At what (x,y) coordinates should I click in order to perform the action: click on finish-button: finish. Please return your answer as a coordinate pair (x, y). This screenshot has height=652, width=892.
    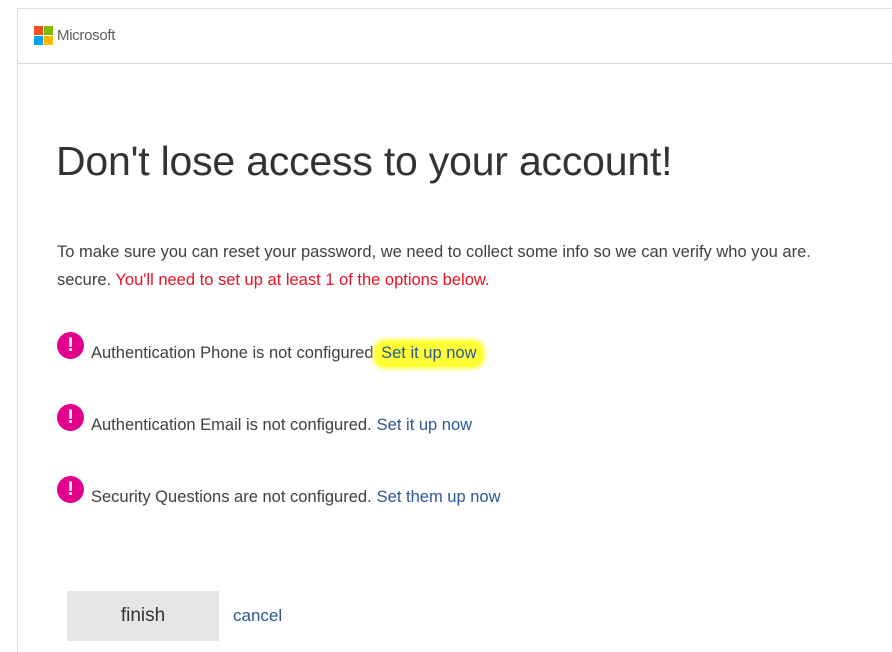
    Looking at the image, I should click on (143, 616).